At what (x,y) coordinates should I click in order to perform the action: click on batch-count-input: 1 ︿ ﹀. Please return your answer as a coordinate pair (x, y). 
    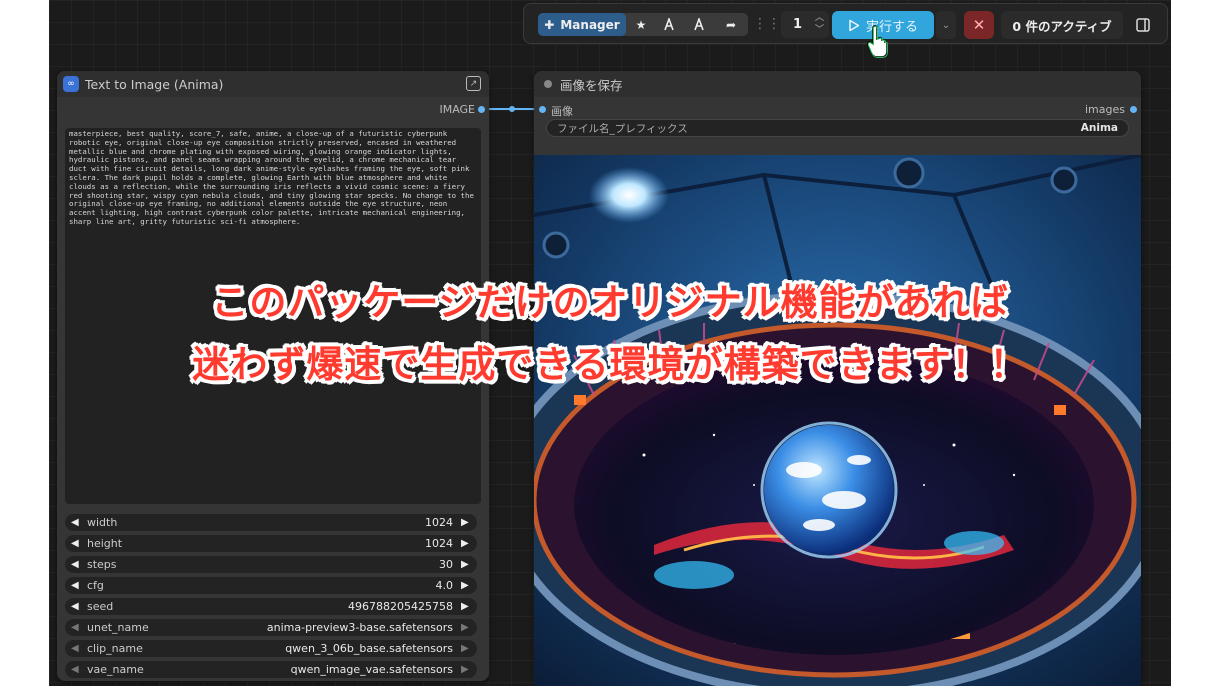
    Looking at the image, I should click on (805, 24).